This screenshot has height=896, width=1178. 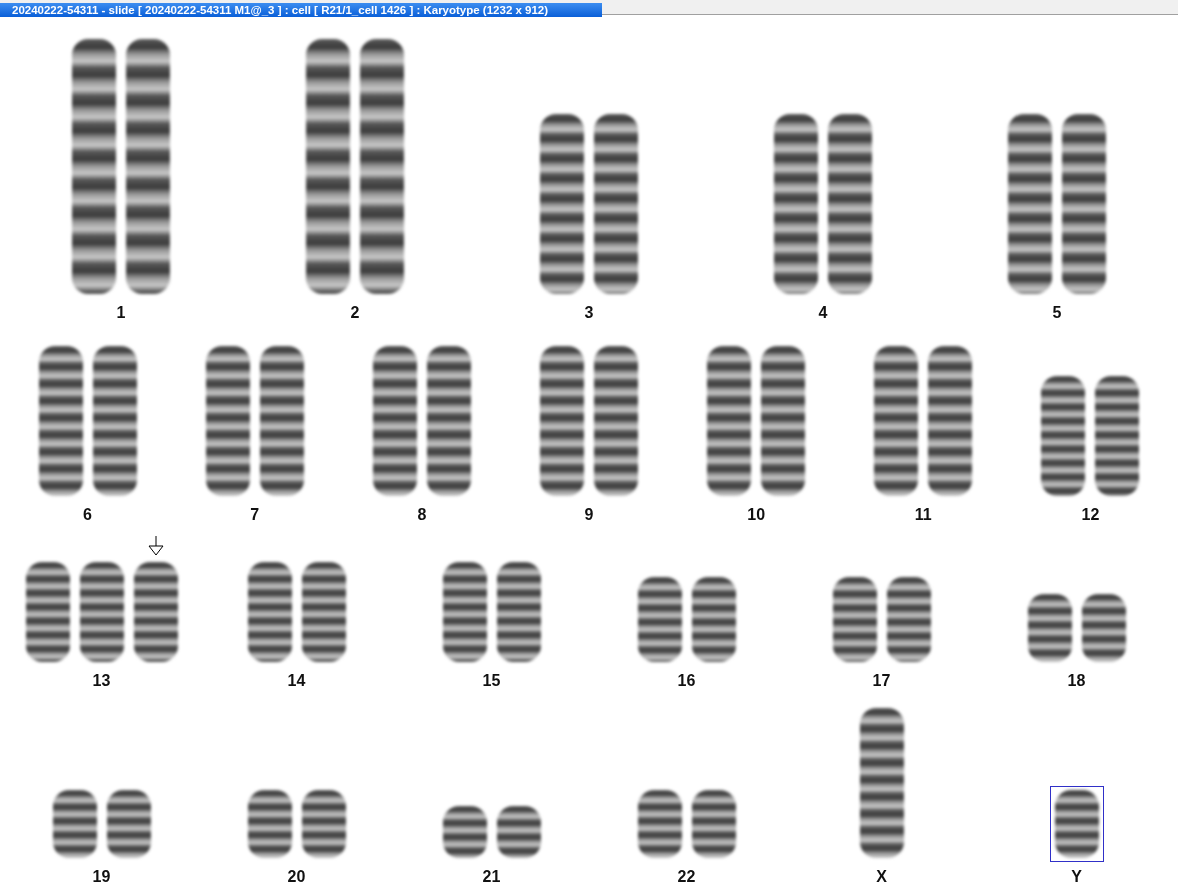 What do you see at coordinates (296, 681) in the screenshot?
I see `chromosome-number: 14` at bounding box center [296, 681].